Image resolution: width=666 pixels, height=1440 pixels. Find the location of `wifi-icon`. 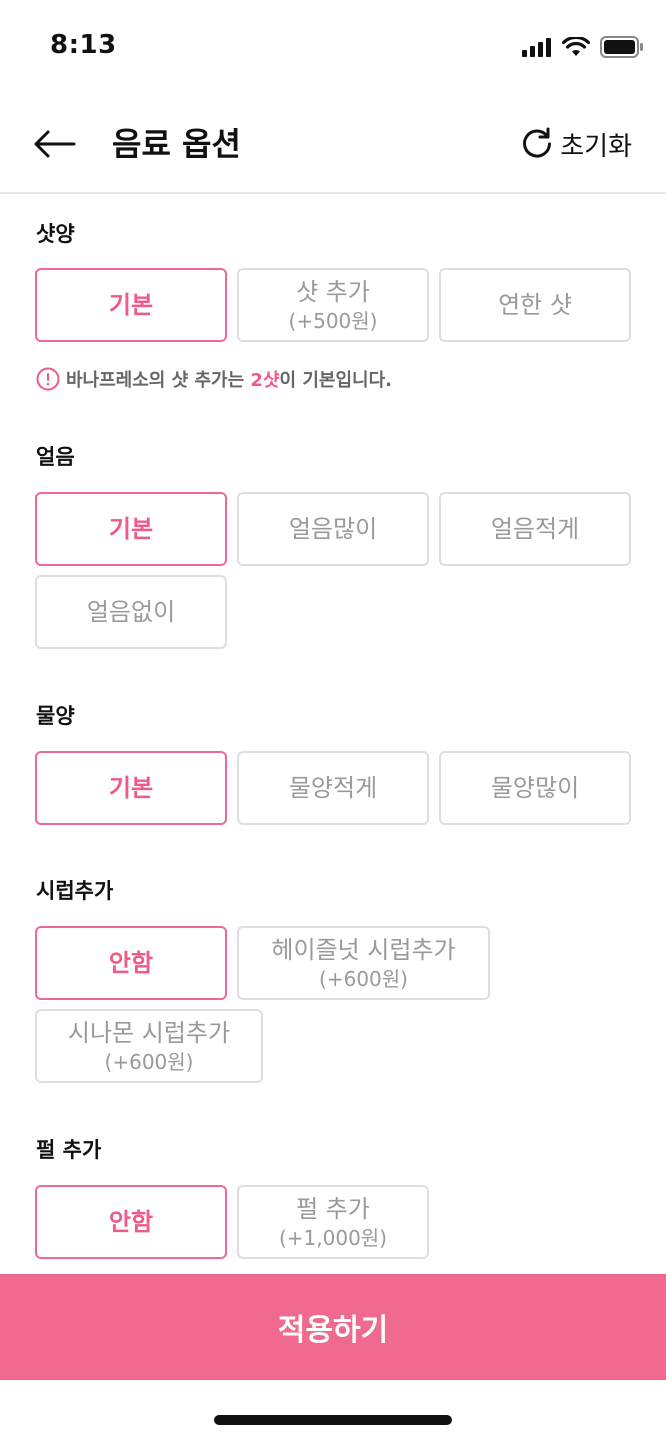

wifi-icon is located at coordinates (576, 46).